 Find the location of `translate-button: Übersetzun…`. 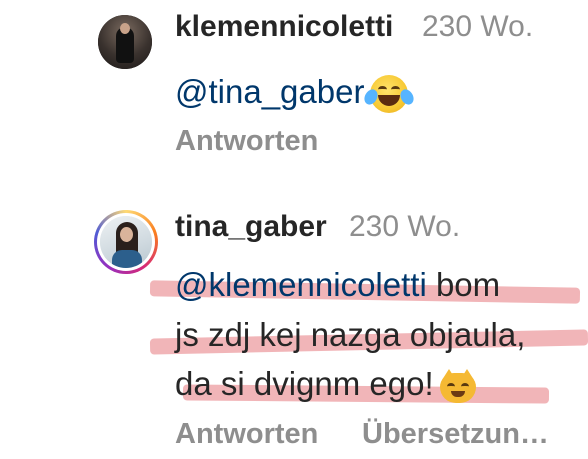

translate-button: Übersetzun… is located at coordinates (455, 434).